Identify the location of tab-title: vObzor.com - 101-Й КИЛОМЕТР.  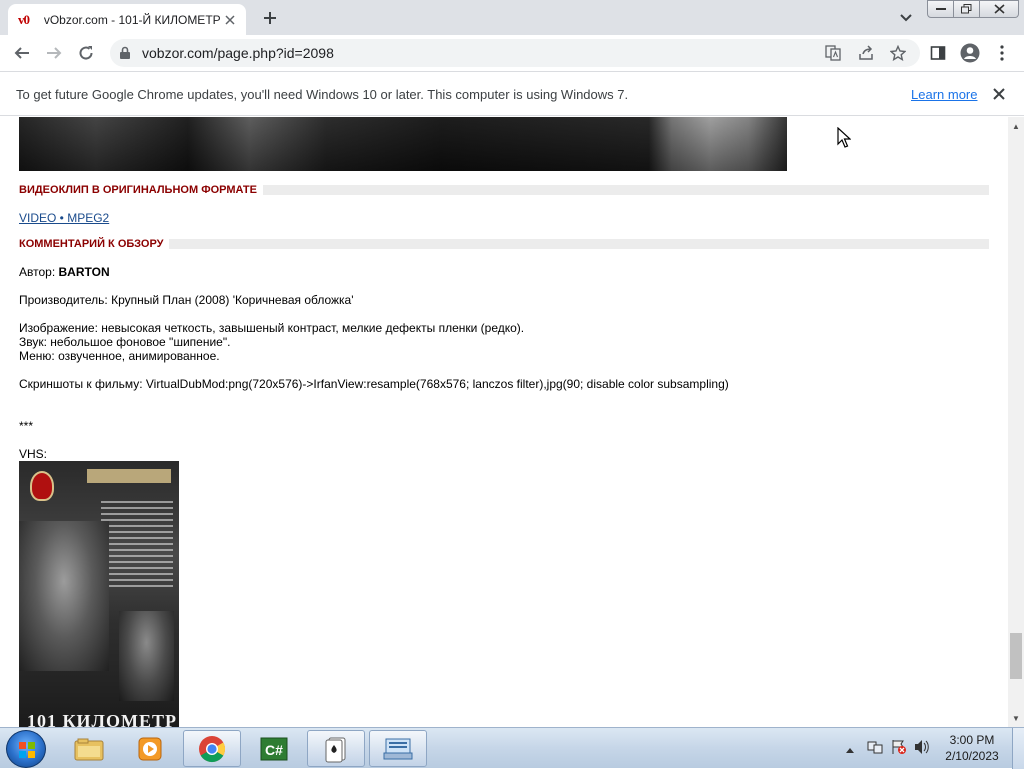
(132, 19).